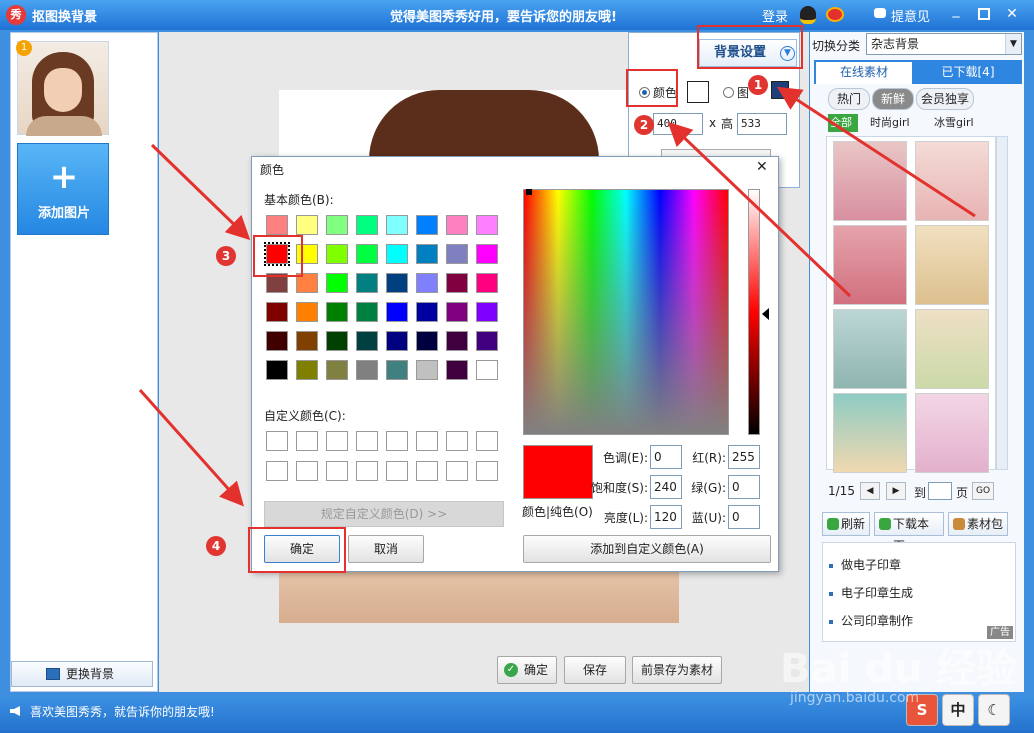 The image size is (1034, 733). Describe the element at coordinates (762, 124) in the screenshot. I see `height-input: 533` at that location.